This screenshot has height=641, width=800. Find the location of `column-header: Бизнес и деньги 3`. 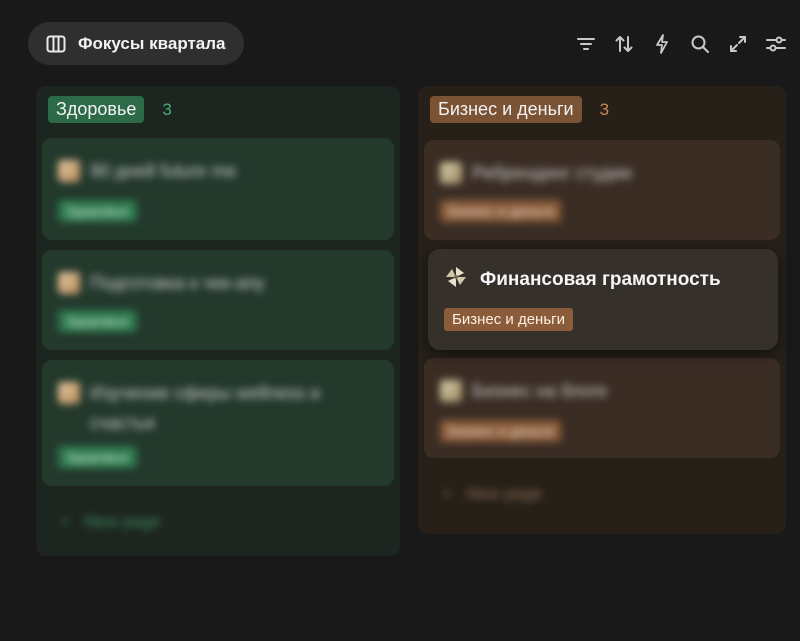

column-header: Бизнес и деньги 3 is located at coordinates (519, 109).